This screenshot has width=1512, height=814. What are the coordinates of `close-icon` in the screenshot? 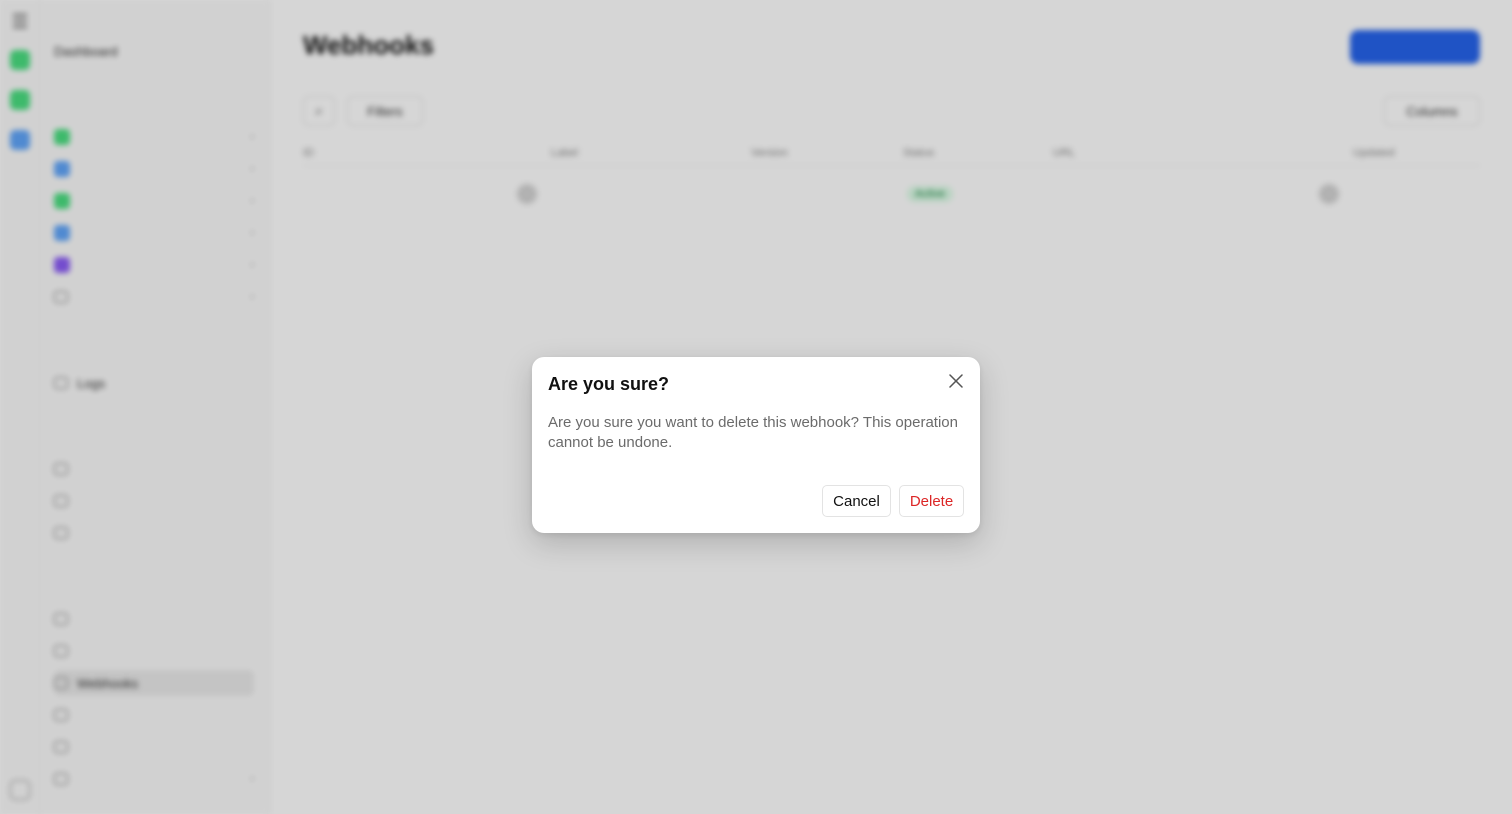 It's located at (956, 381).